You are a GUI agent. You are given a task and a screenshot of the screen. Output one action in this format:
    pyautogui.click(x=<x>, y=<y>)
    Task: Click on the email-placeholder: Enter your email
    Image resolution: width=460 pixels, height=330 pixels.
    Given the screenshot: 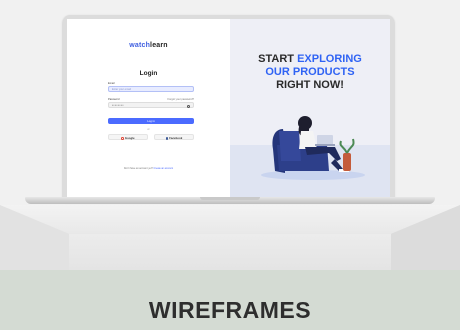 What is the action you would take?
    pyautogui.click(x=121, y=89)
    